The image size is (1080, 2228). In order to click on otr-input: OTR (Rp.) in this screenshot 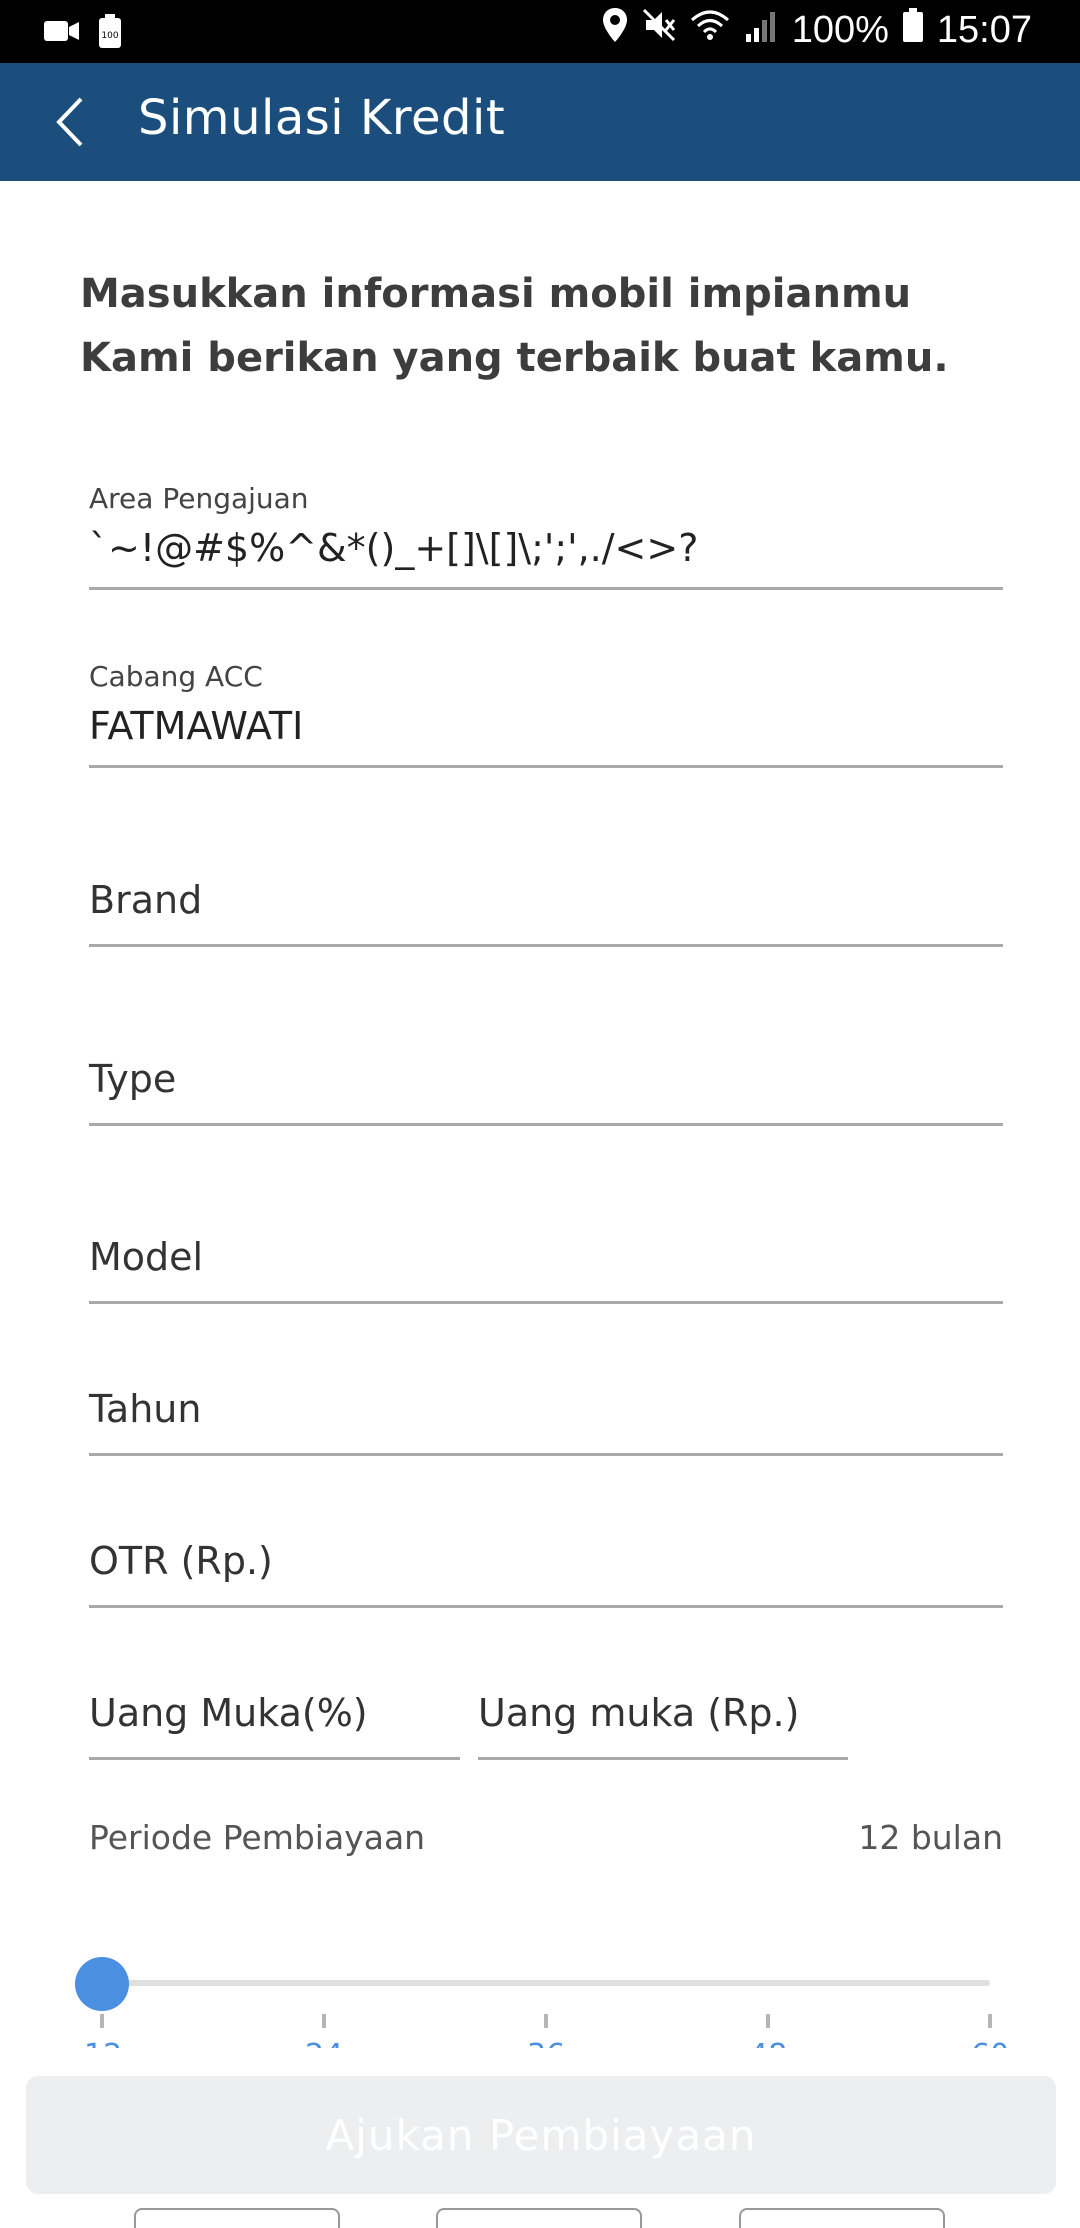, I will do `click(546, 1567)`.